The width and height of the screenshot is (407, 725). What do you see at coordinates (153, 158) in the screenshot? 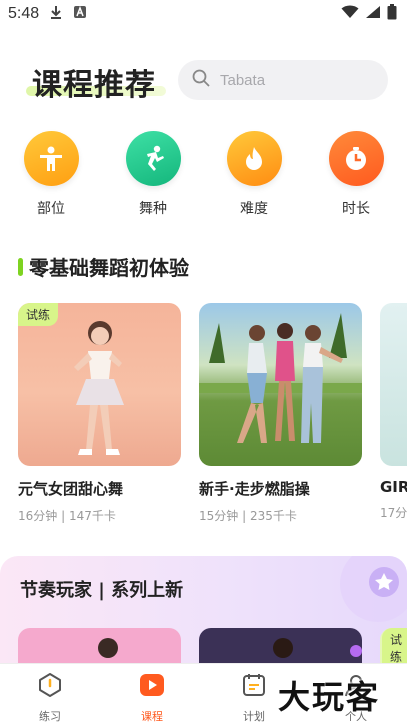
I see `dance-icon` at bounding box center [153, 158].